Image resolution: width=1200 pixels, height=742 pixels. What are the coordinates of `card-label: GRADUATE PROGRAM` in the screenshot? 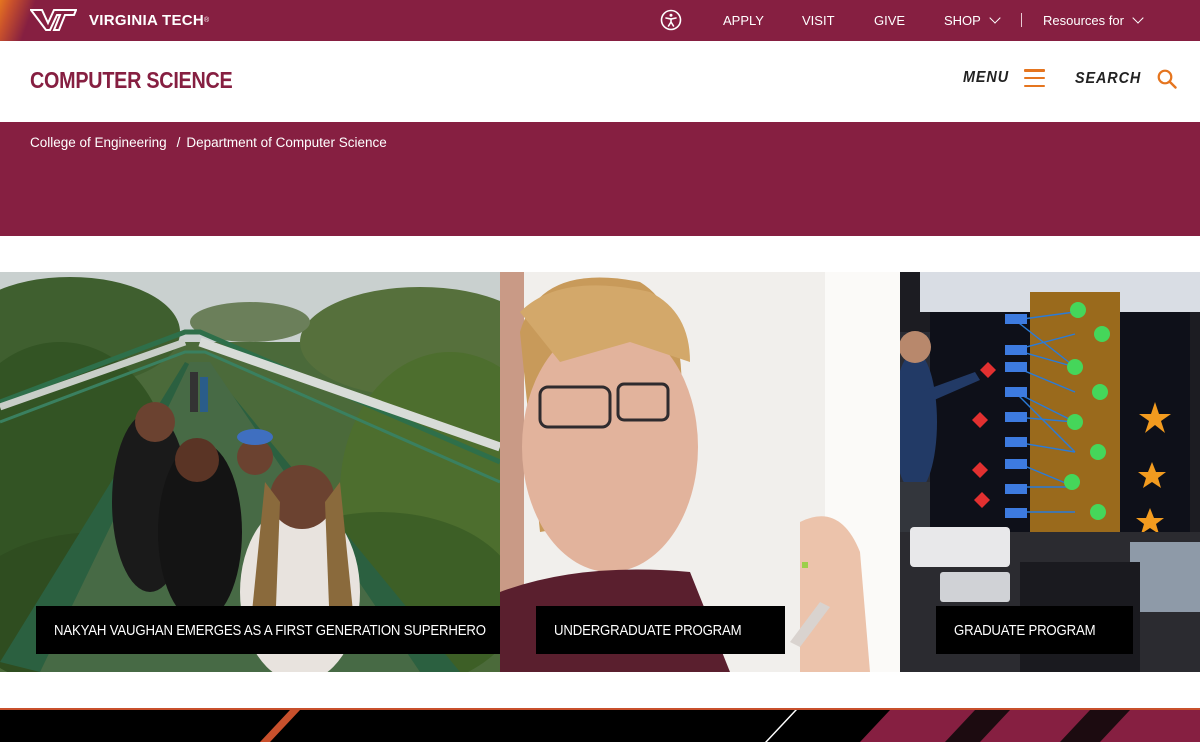 It's located at (1034, 630).